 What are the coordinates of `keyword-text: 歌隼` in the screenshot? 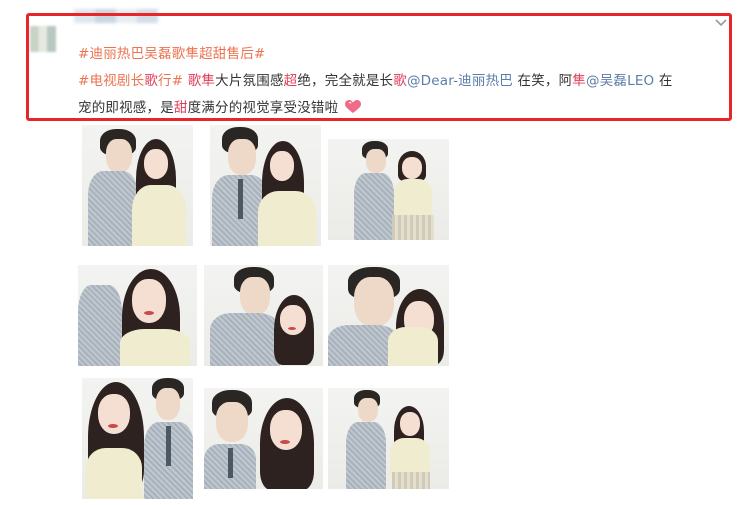 It's located at (199, 81).